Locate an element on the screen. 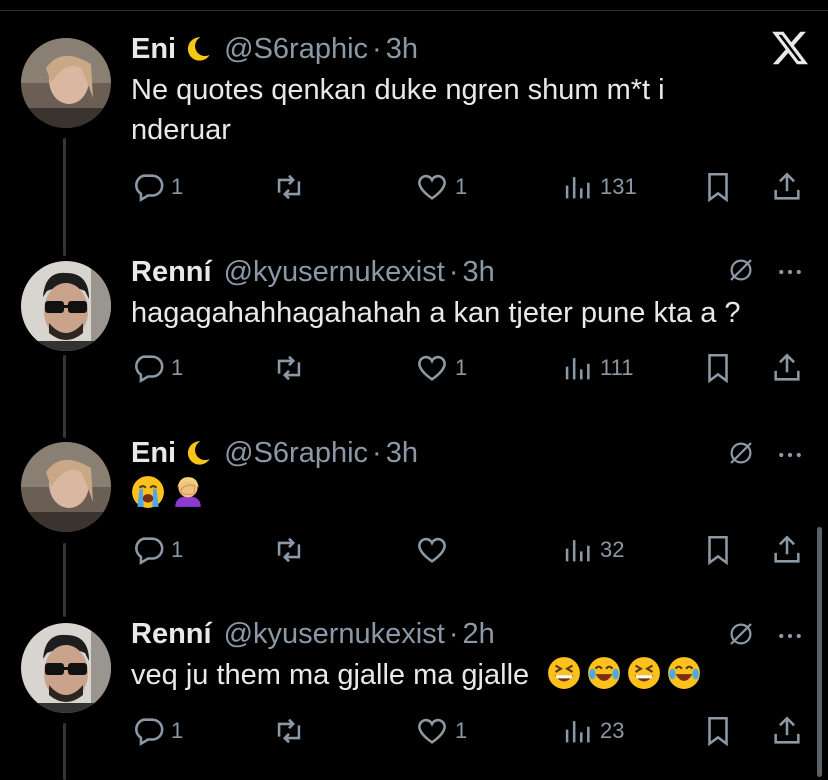  timestamp: 2h is located at coordinates (478, 634).